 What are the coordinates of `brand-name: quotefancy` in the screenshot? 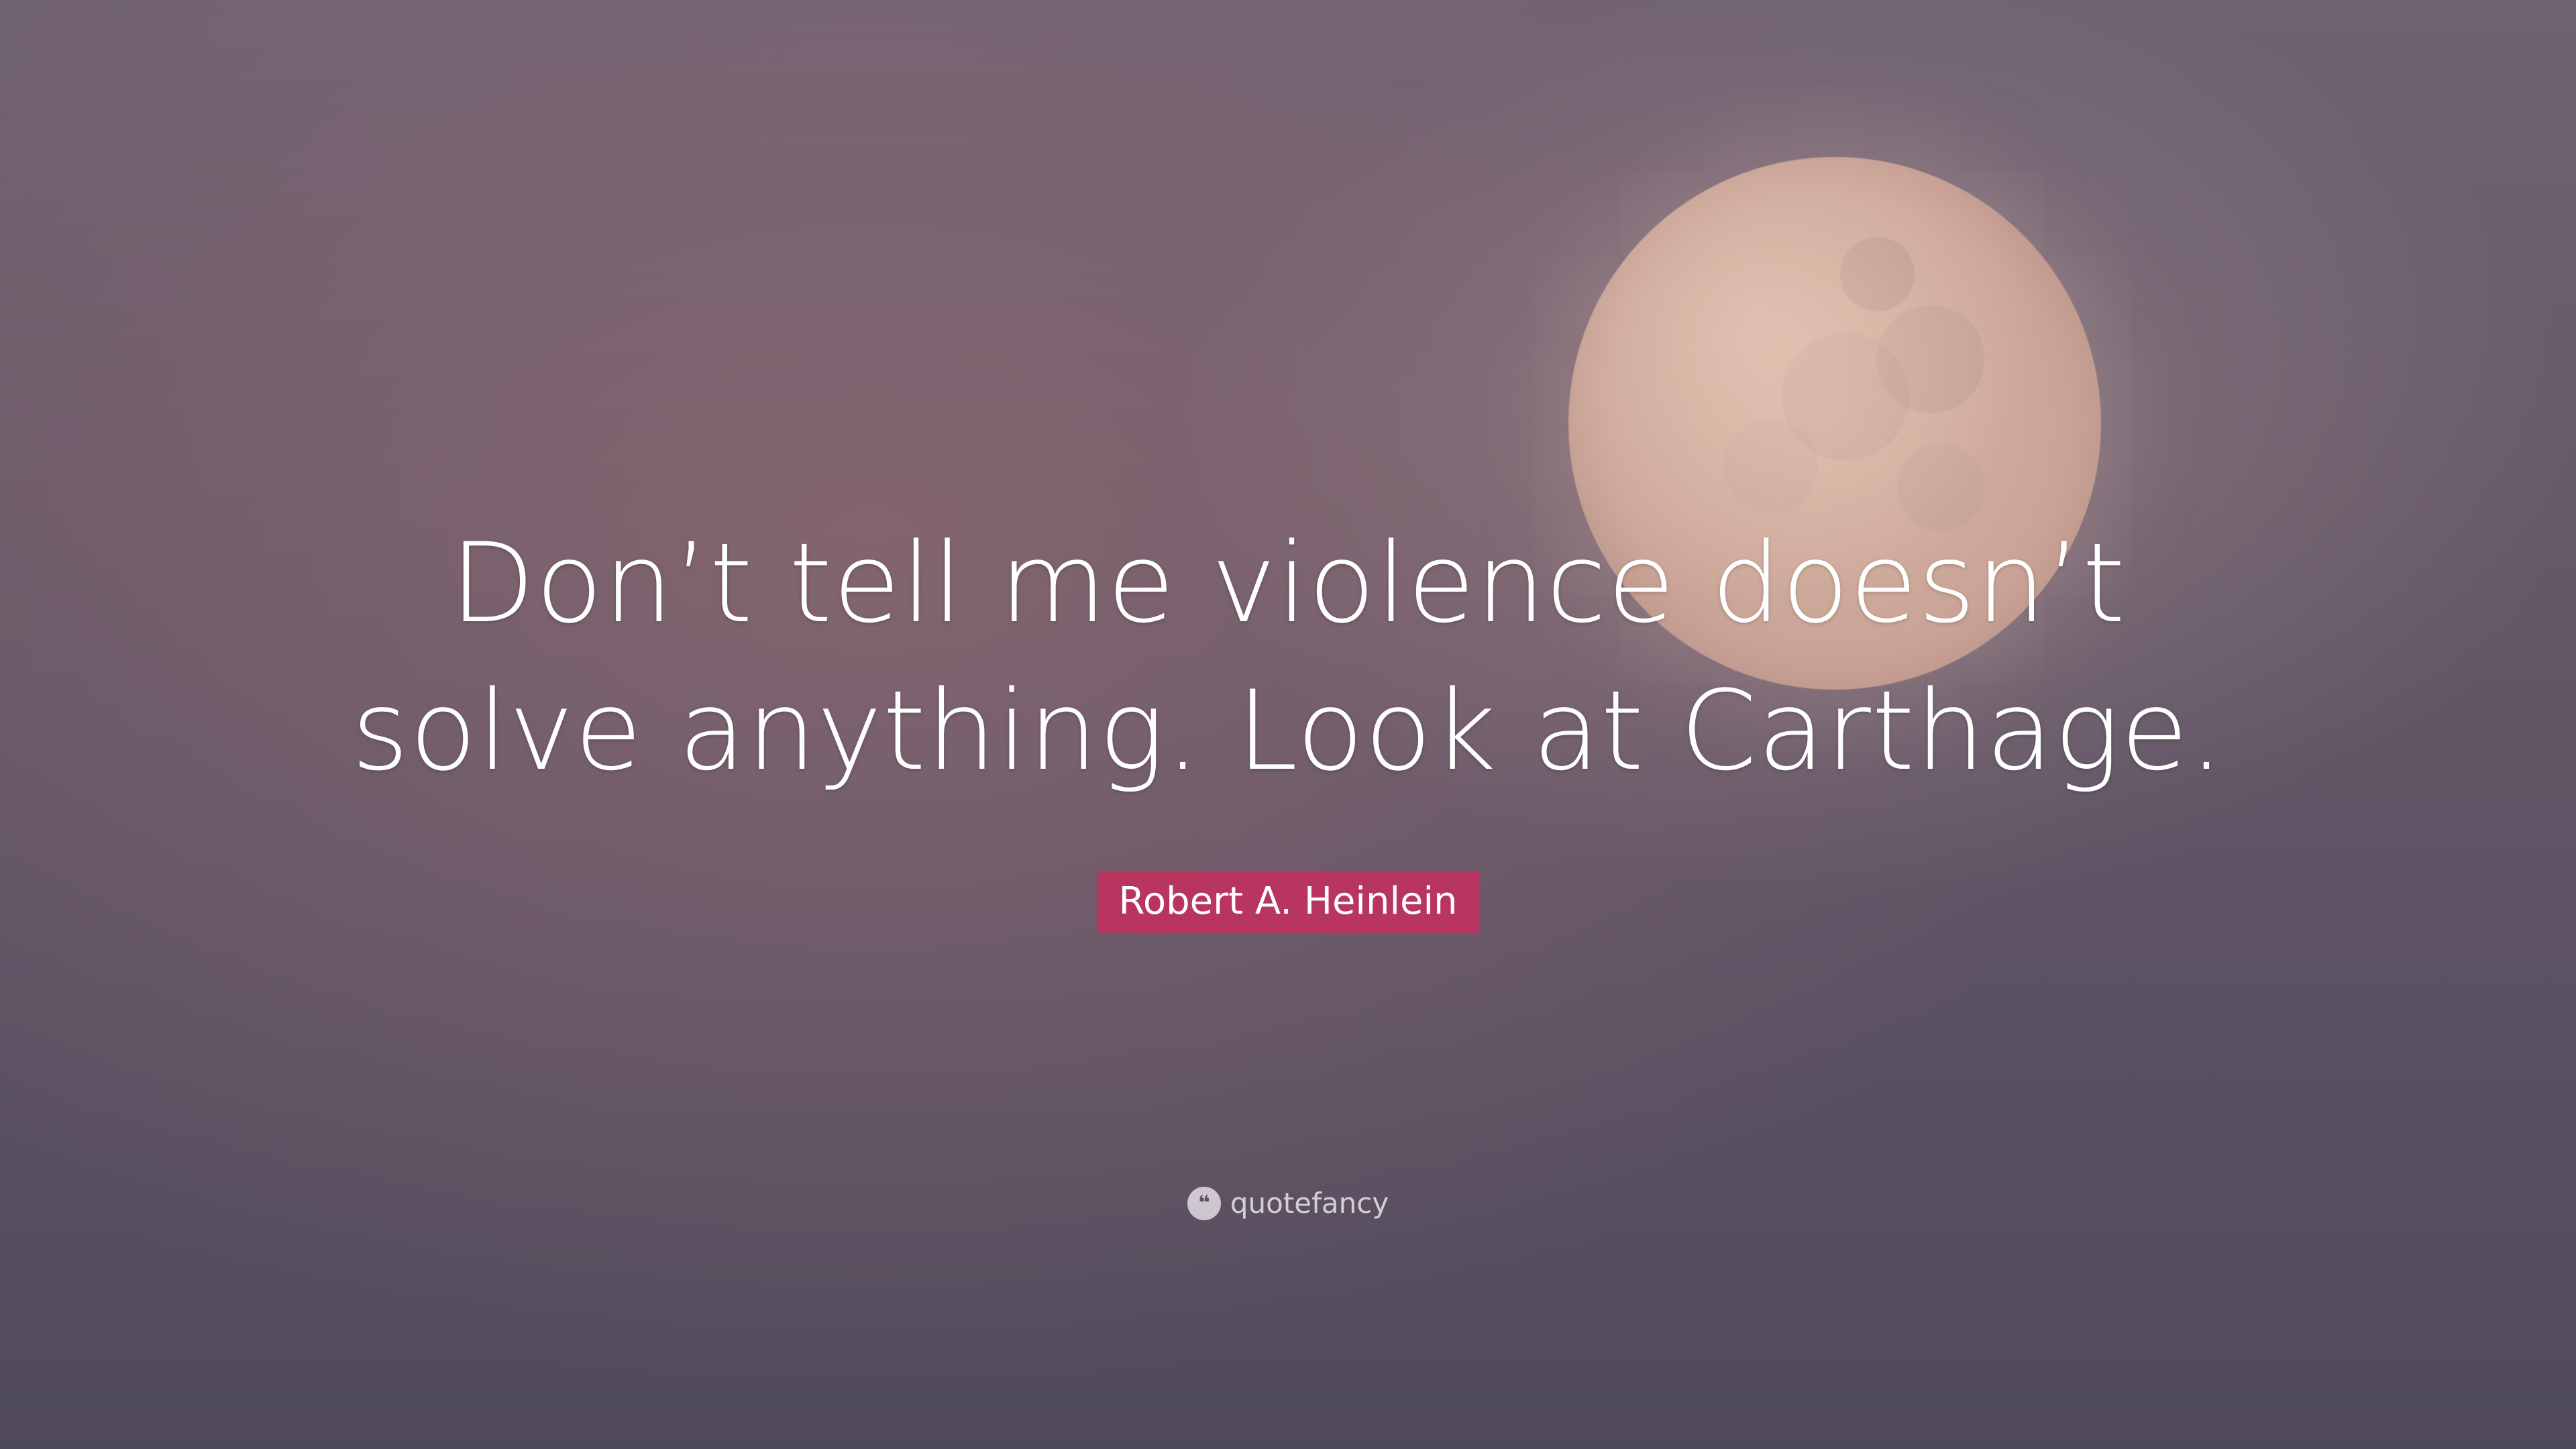 It's located at (1309, 1203).